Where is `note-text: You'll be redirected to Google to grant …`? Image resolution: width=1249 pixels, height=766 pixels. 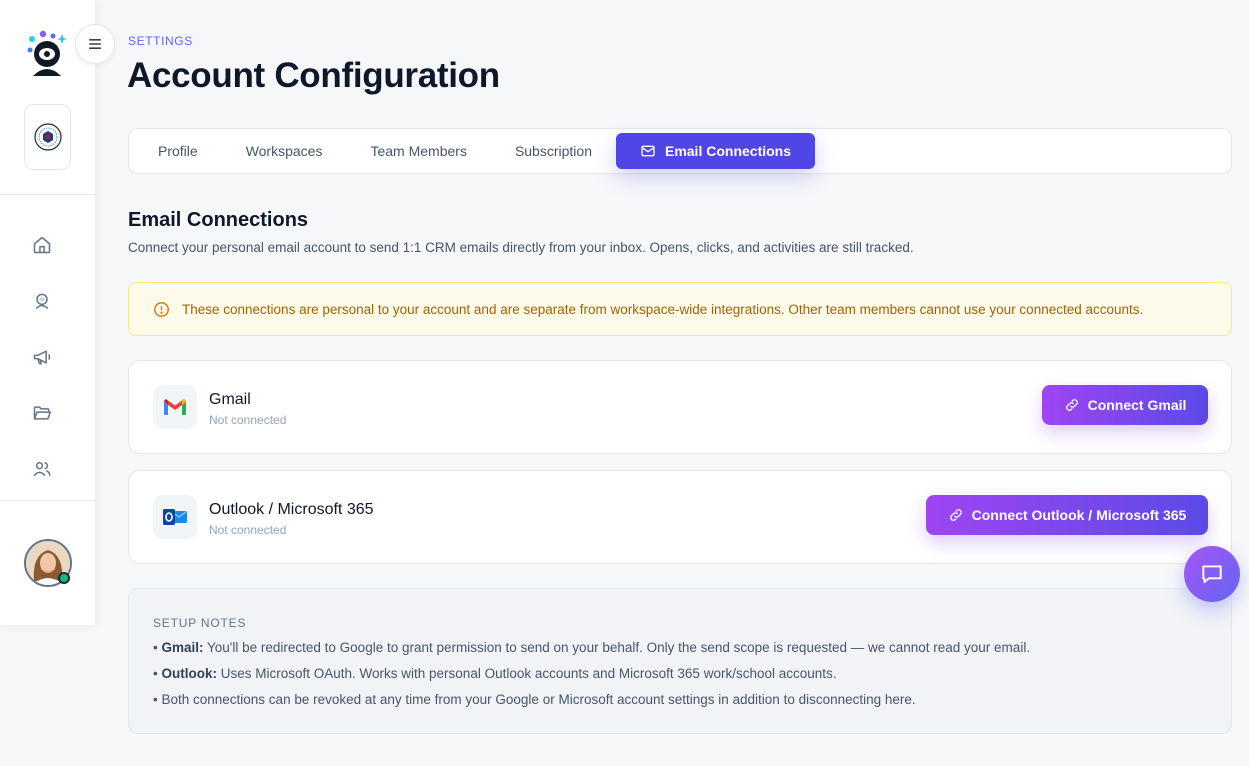
note-text: You'll be redirected to Google to grant … is located at coordinates (617, 647).